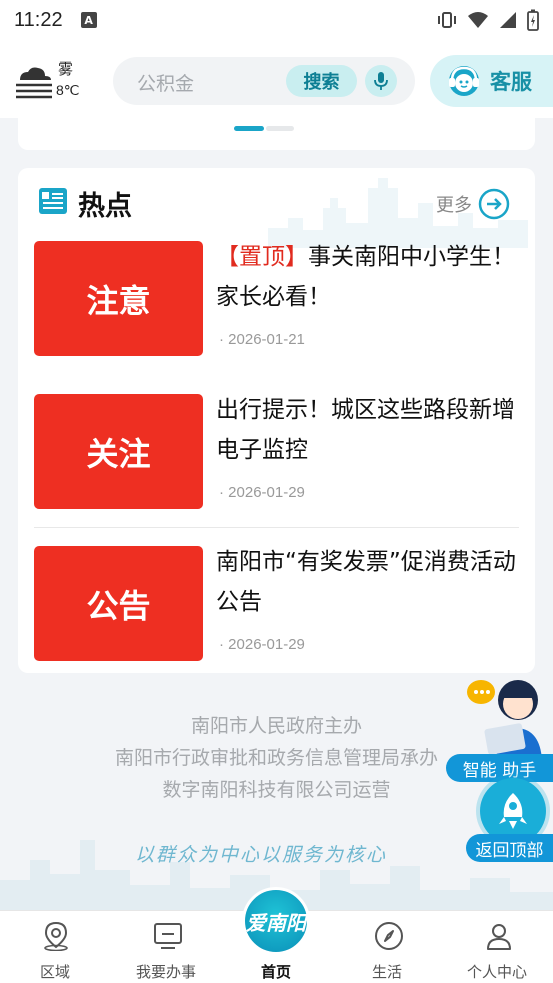  I want to click on nav-label: 生活, so click(386, 972).